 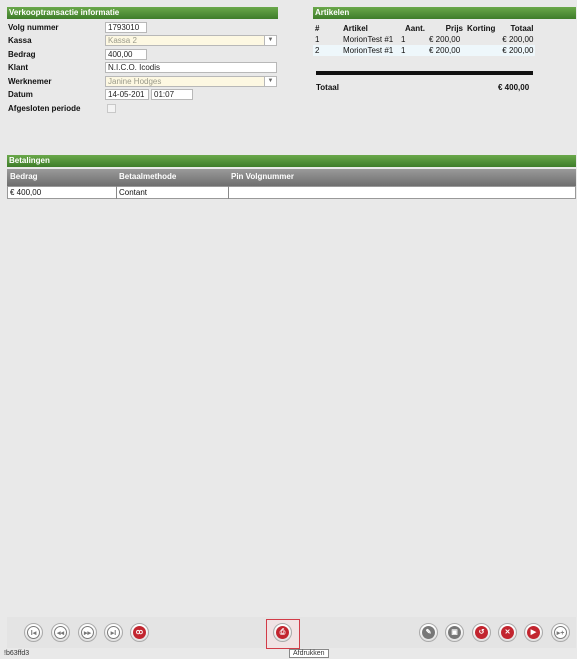 I want to click on print-tooltip: Afdrukken, so click(x=309, y=653).